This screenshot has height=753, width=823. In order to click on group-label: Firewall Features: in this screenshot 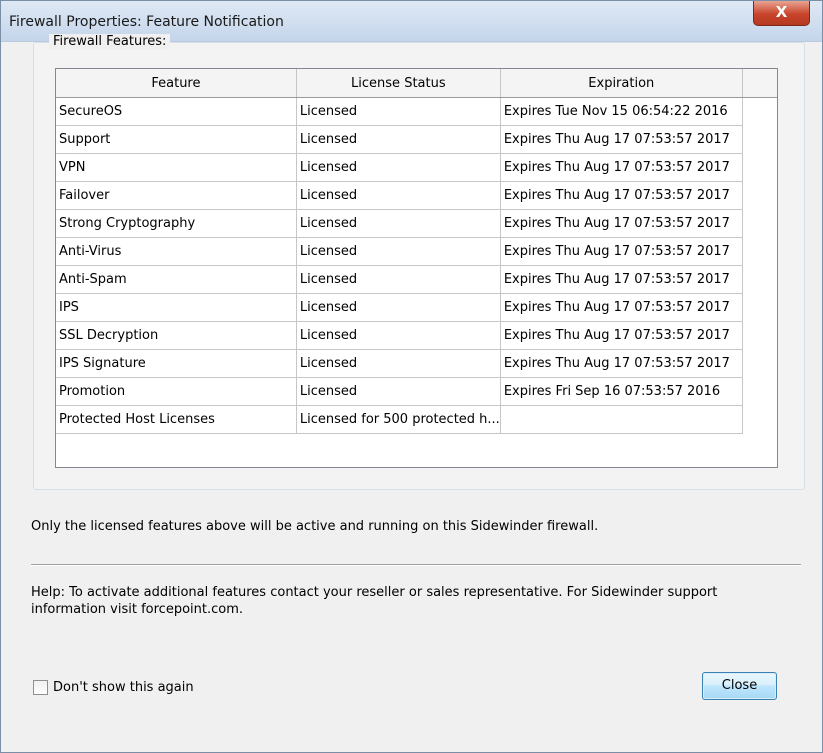, I will do `click(110, 41)`.